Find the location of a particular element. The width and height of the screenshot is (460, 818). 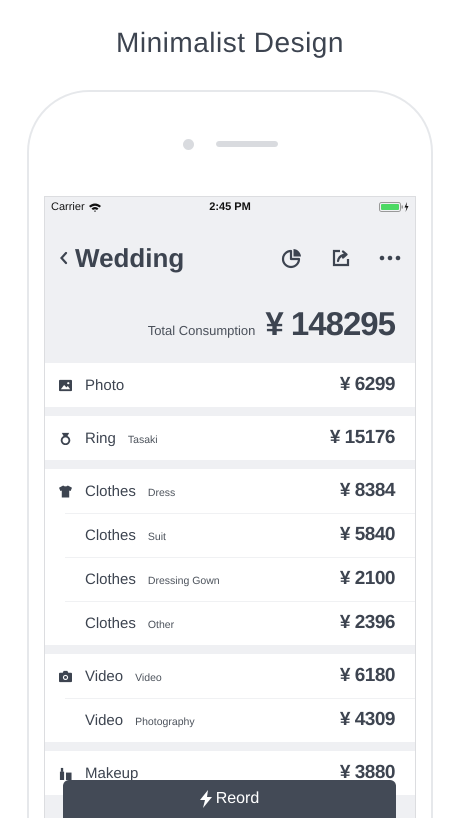

camera-dot is located at coordinates (188, 144).